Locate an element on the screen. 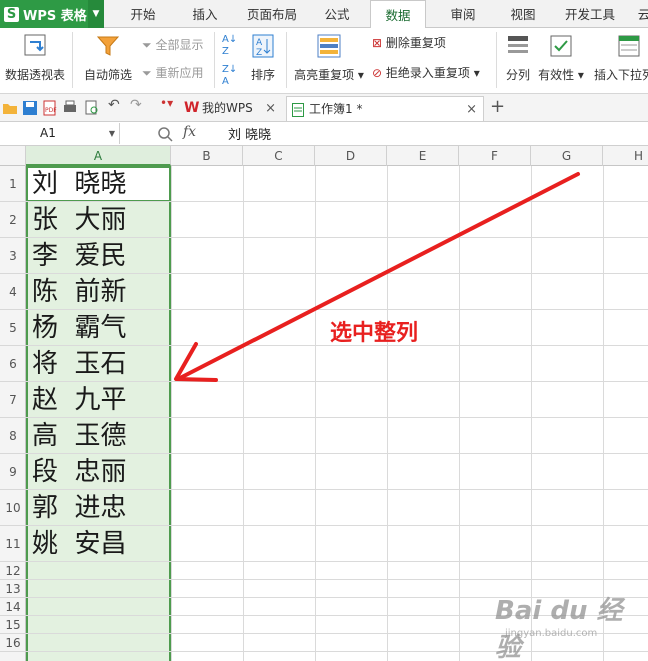 The height and width of the screenshot is (661, 648). ribbon-tab-bar: S WPS 表格 ▼ 开始 插入 页面布局 公式 数据 审阅 视图 开发工具 云 is located at coordinates (324, 14).